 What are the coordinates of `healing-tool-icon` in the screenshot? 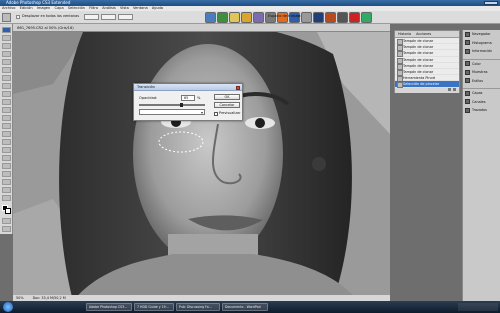 It's located at (6, 78).